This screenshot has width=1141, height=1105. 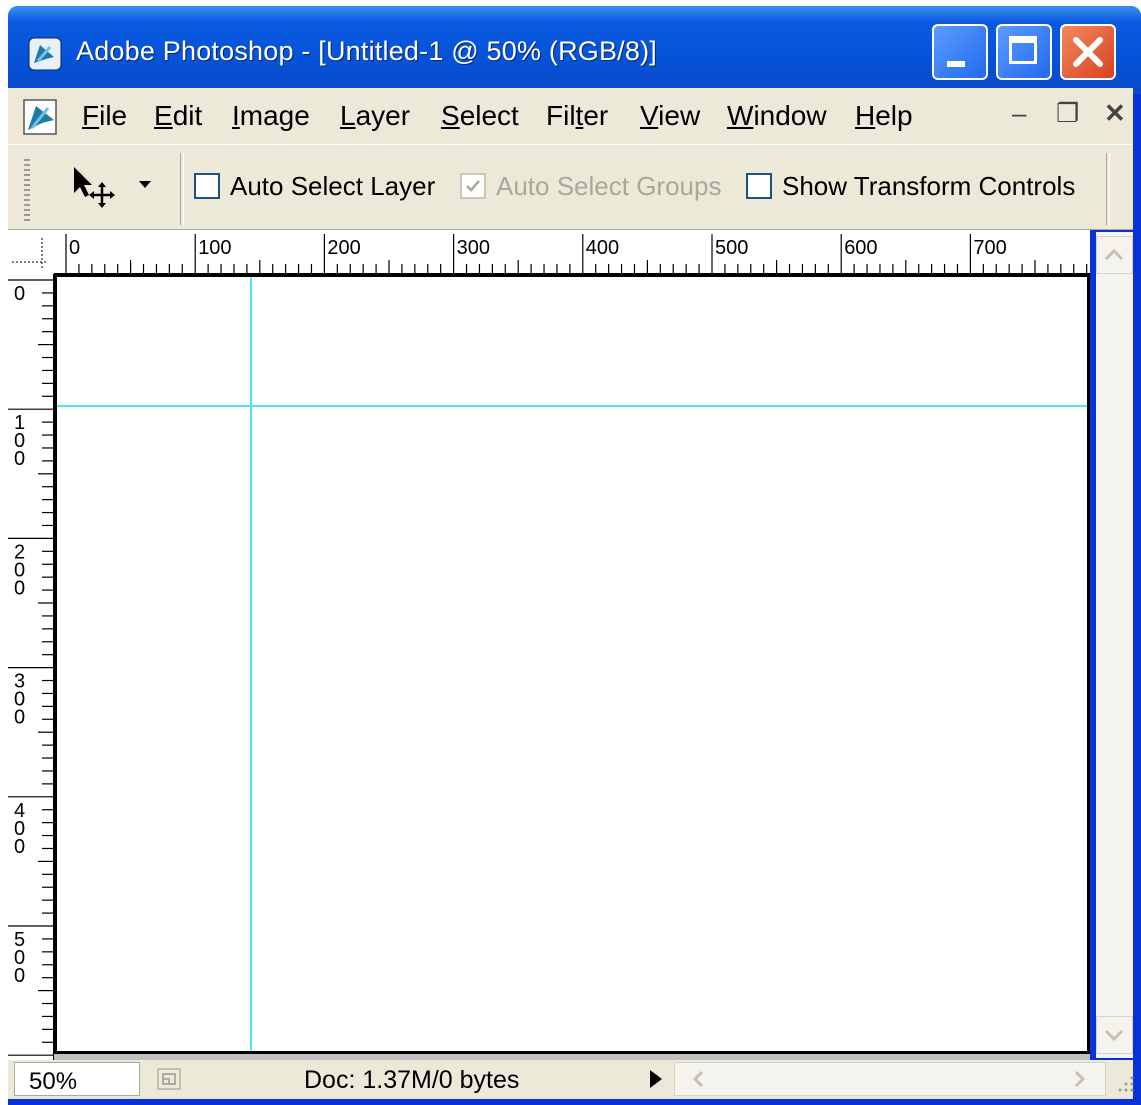 I want to click on doc-minimize-icon: –, so click(x=1019, y=113).